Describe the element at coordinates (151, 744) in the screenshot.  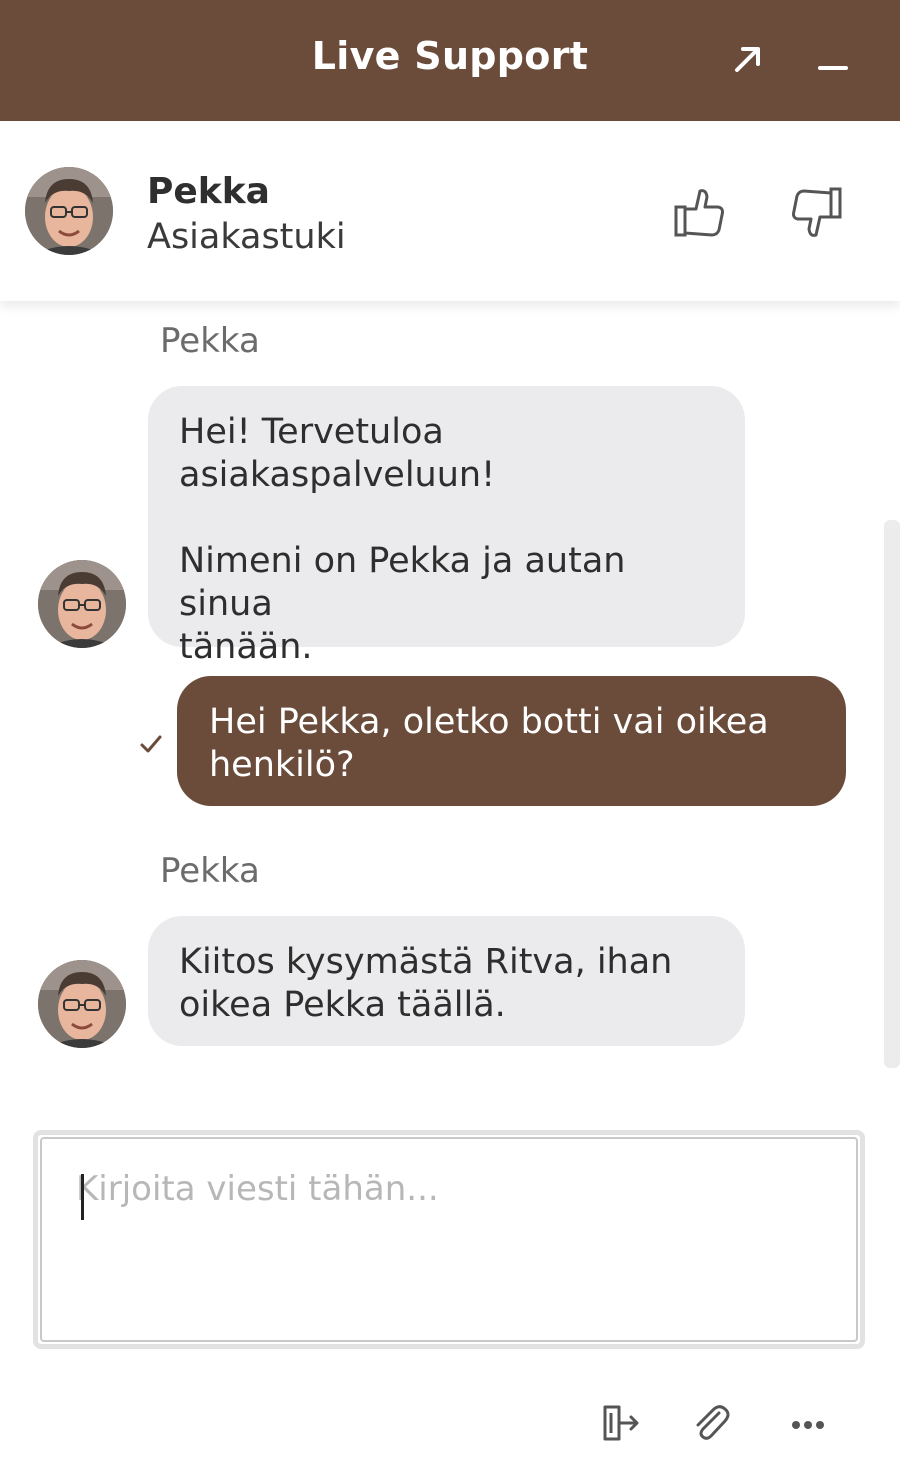
I see `checkmark-icon` at that location.